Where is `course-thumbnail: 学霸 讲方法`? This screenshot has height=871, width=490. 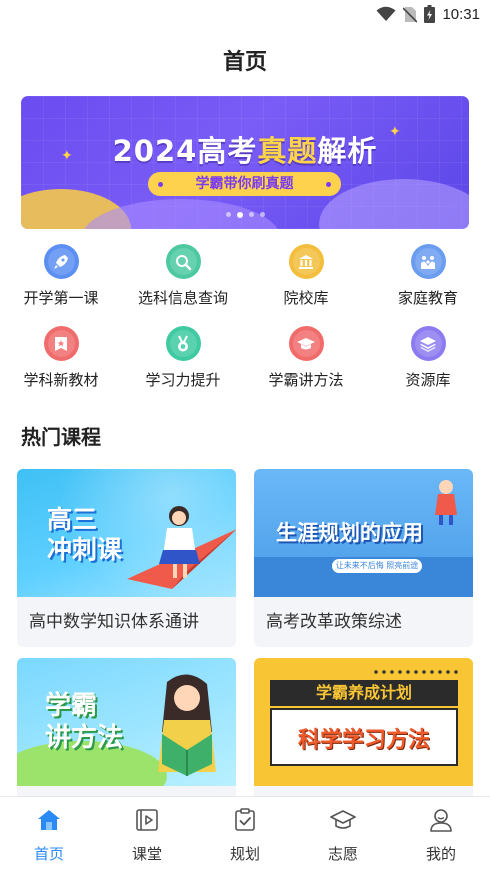 course-thumbnail: 学霸 讲方法 is located at coordinates (126, 722).